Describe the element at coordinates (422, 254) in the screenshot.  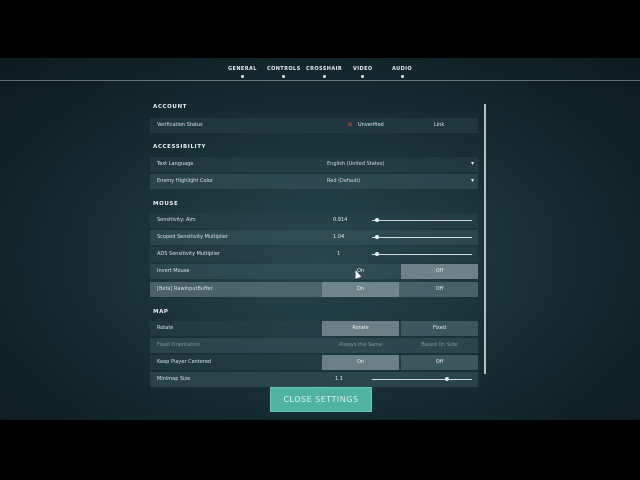
I see `ads-sensitivity-slider` at that location.